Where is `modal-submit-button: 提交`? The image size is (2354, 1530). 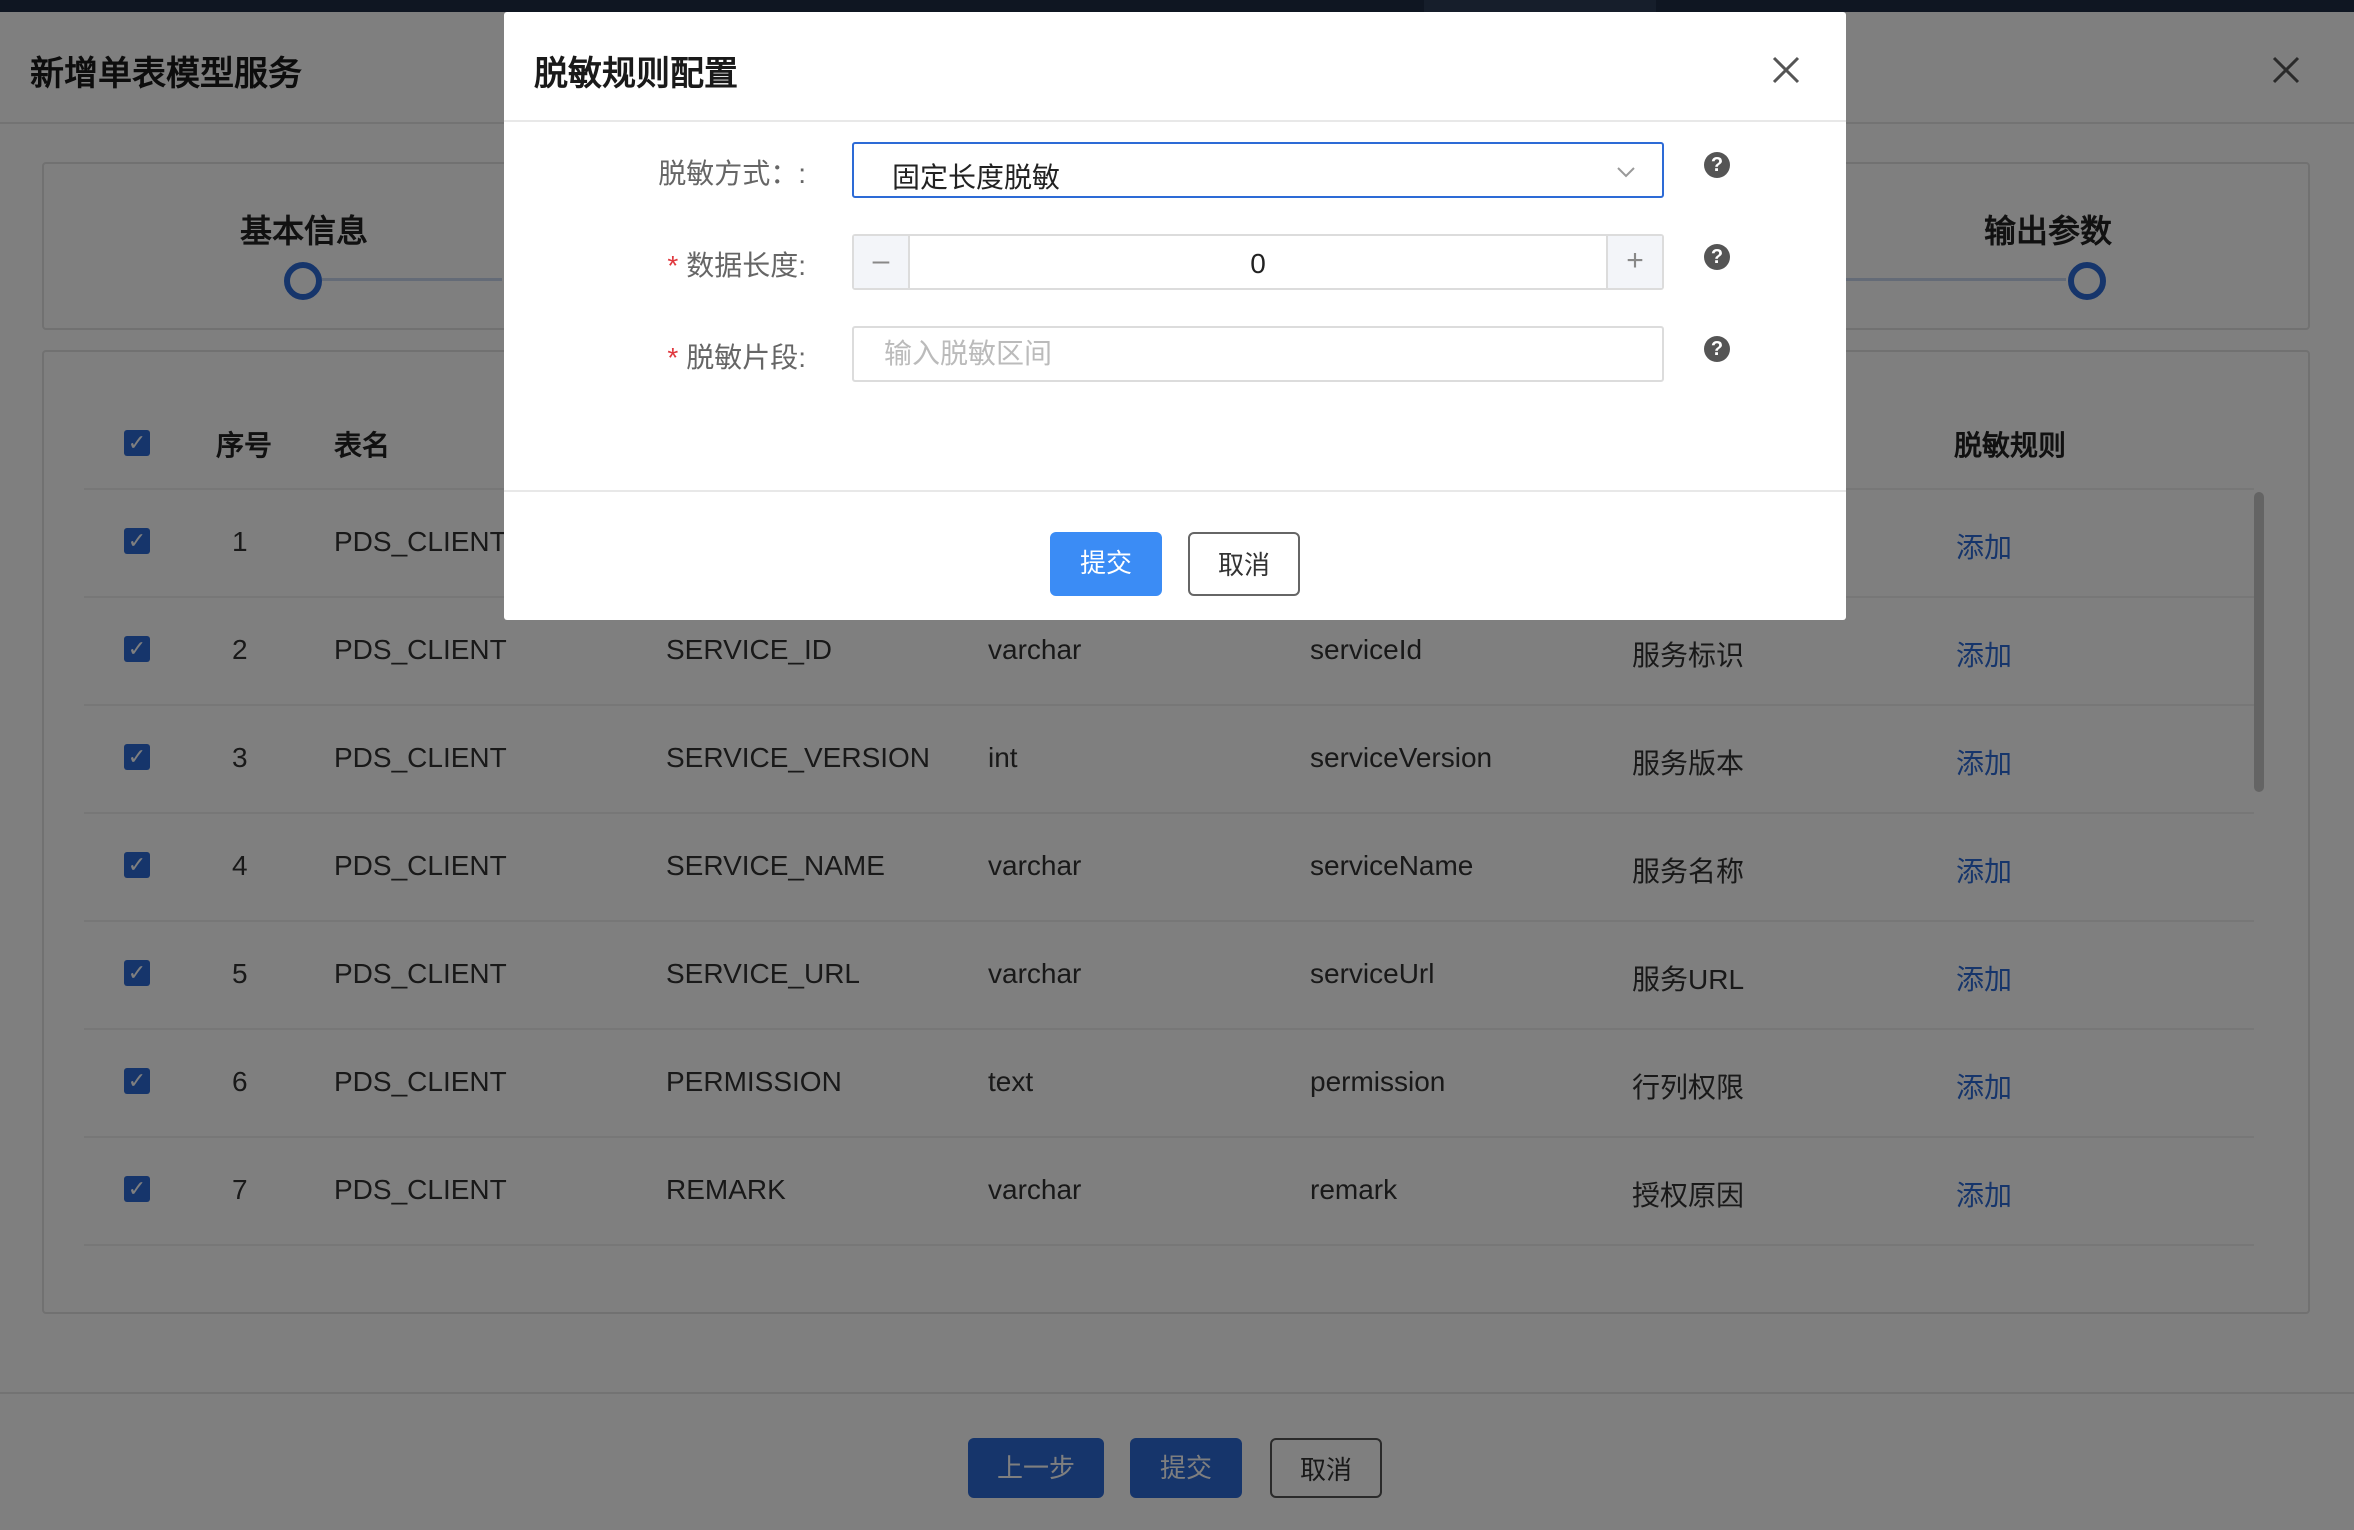 modal-submit-button: 提交 is located at coordinates (1106, 564).